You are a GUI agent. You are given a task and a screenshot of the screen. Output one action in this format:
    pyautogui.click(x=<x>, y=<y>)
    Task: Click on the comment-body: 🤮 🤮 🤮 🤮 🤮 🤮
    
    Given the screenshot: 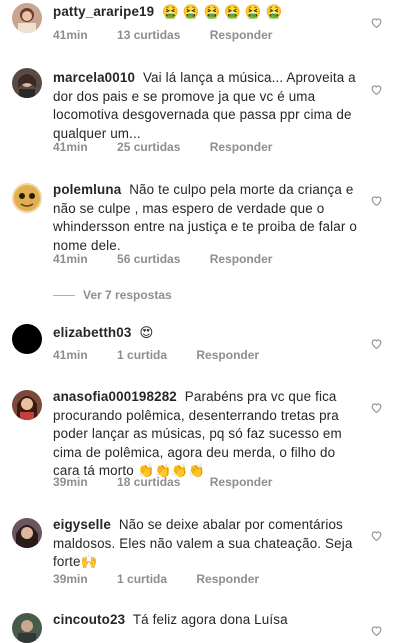 What is the action you would take?
    pyautogui.click(x=222, y=11)
    